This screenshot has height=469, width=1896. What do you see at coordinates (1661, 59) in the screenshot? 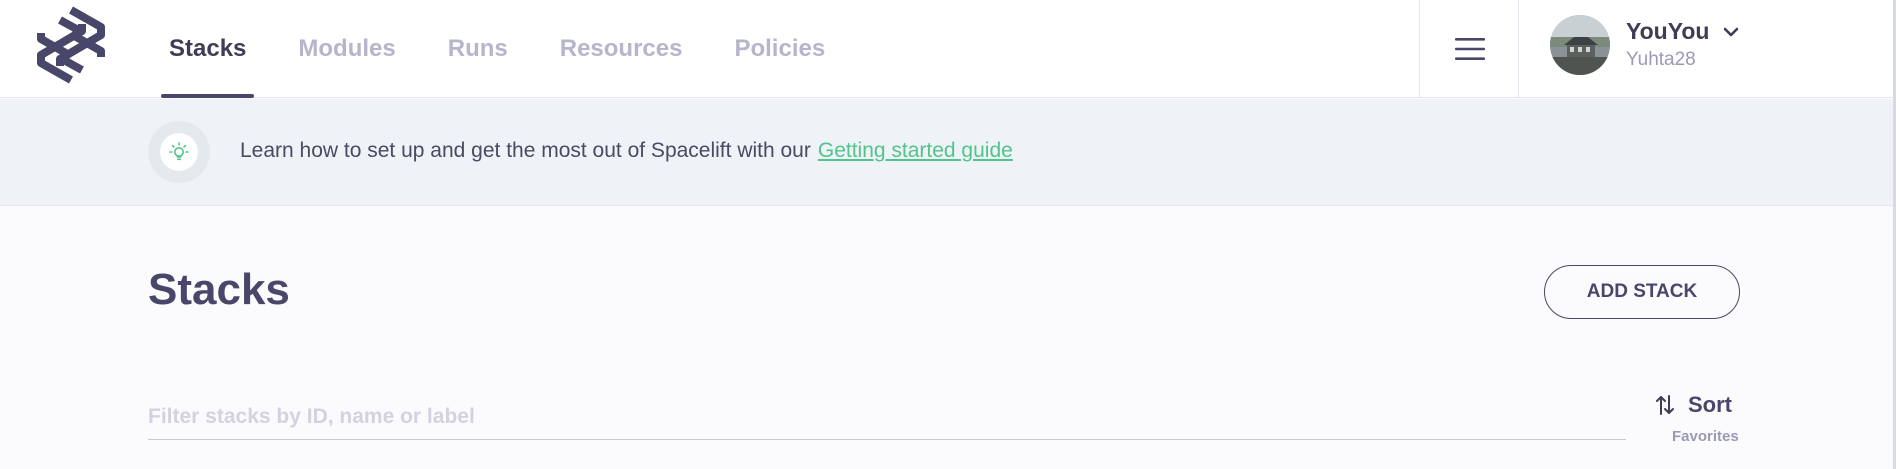
I see `user-handle: Yuhta28` at bounding box center [1661, 59].